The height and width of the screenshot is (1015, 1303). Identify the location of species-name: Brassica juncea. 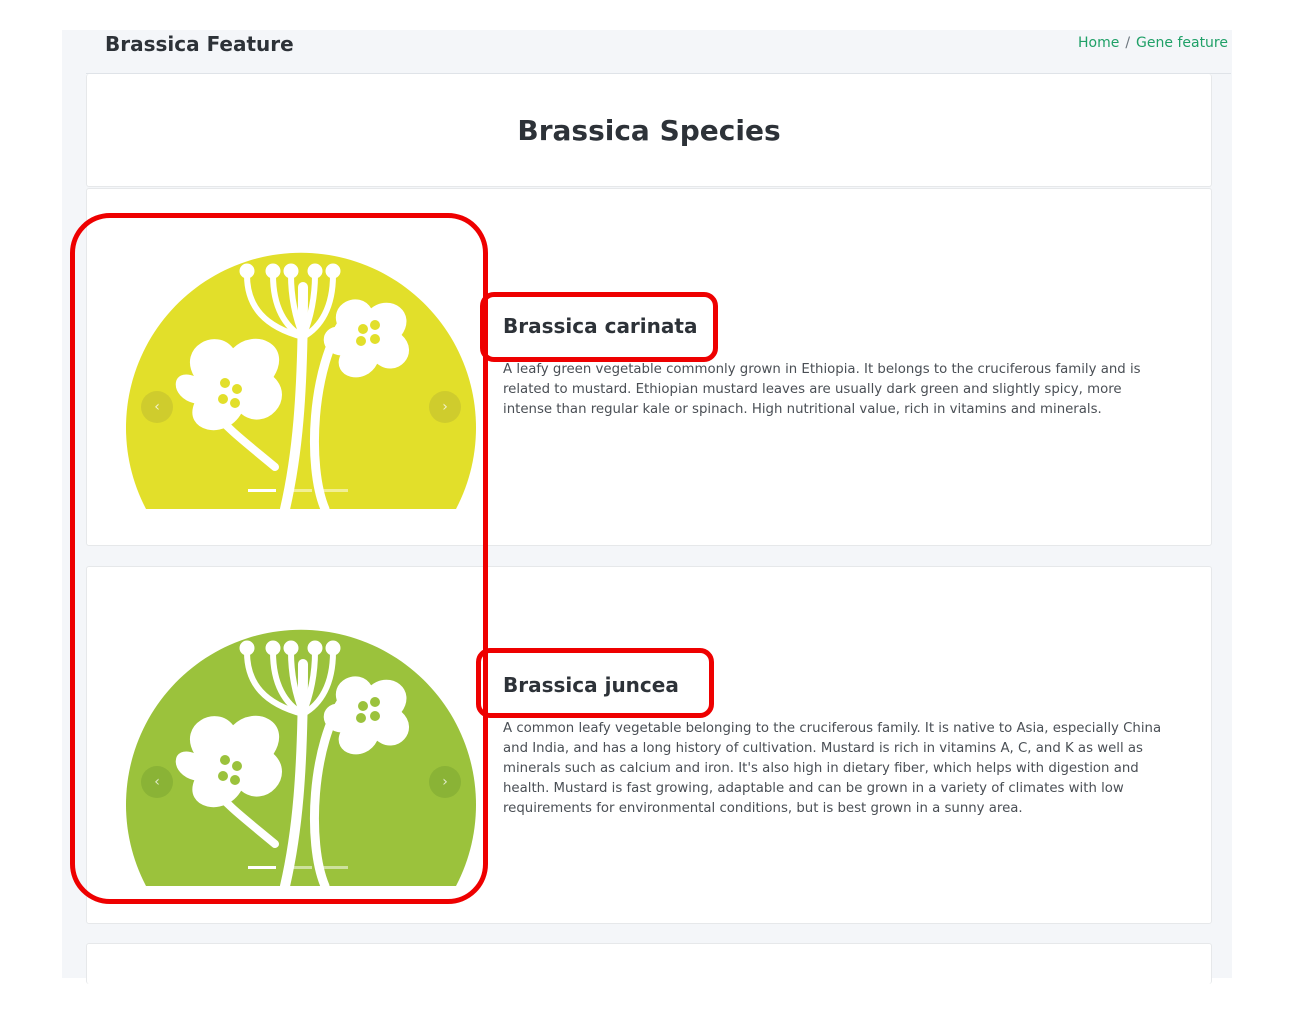
(591, 685).